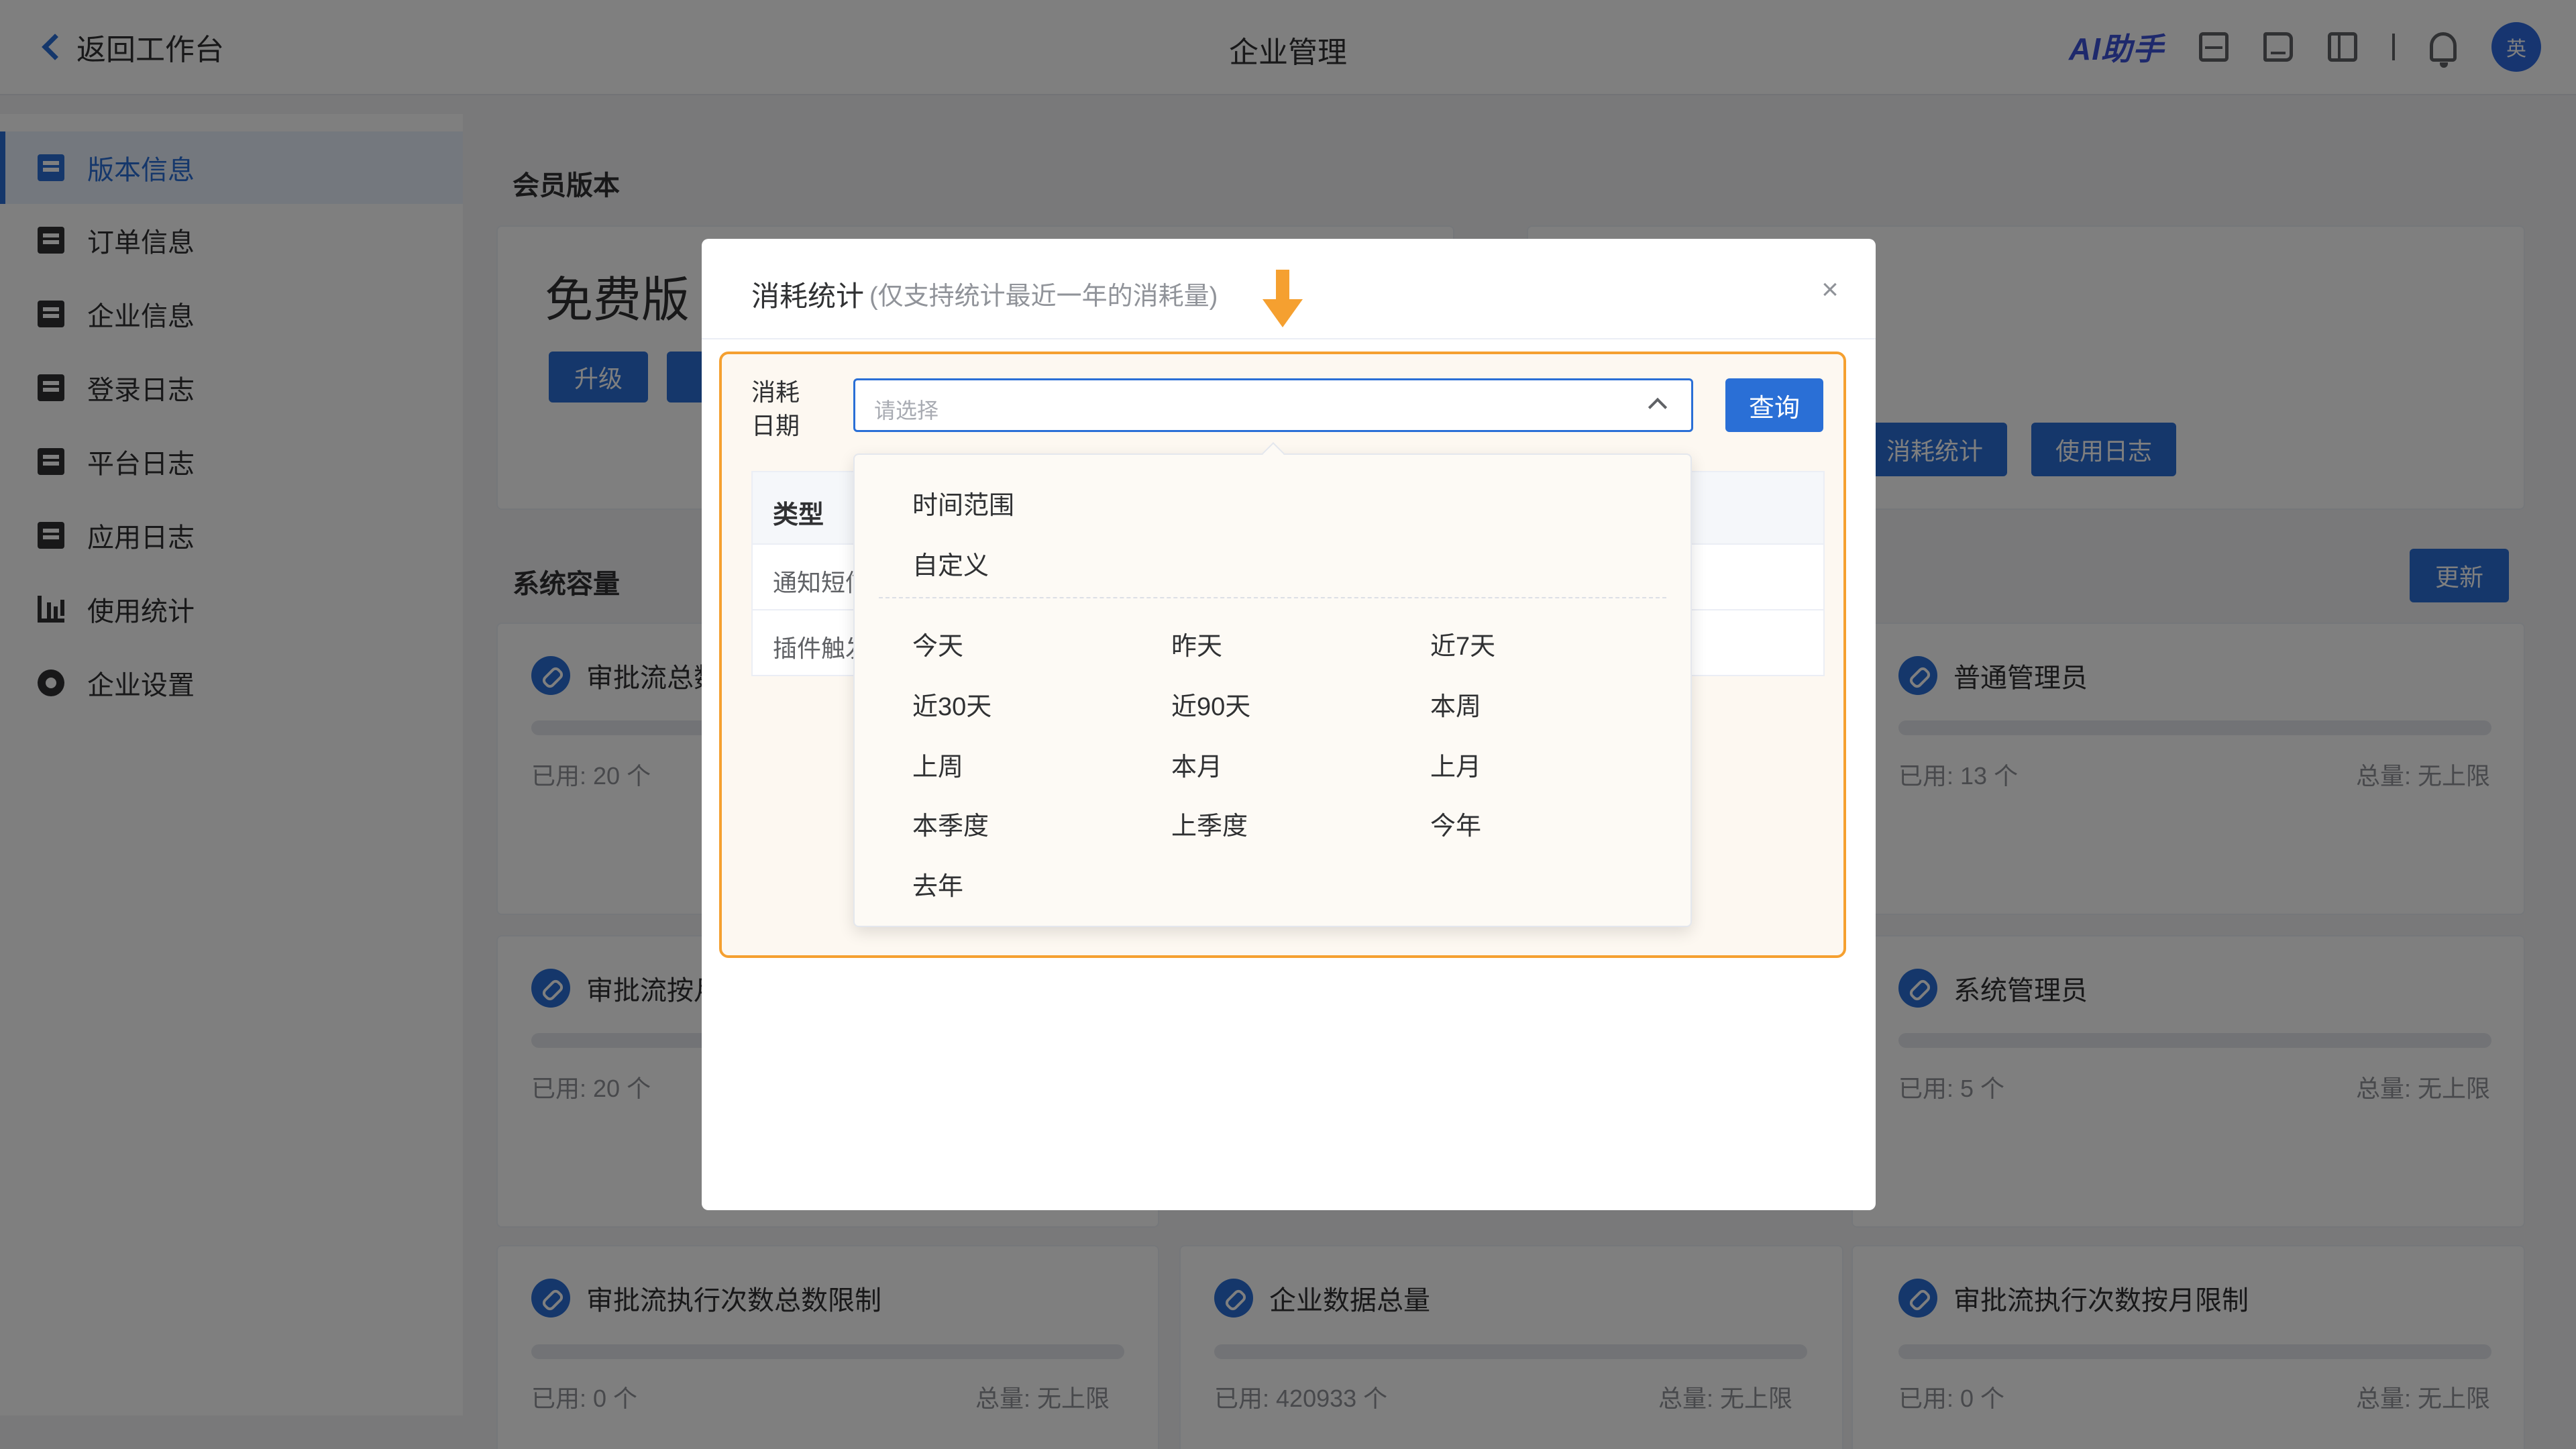 The height and width of the screenshot is (1449, 2576). What do you see at coordinates (937, 764) in the screenshot?
I see `option-last-week: 上周` at bounding box center [937, 764].